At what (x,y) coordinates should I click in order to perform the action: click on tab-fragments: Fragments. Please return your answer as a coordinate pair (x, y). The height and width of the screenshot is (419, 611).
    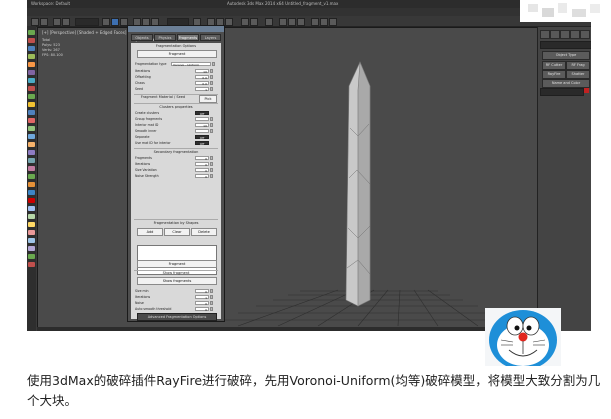
    Looking at the image, I should click on (188, 37).